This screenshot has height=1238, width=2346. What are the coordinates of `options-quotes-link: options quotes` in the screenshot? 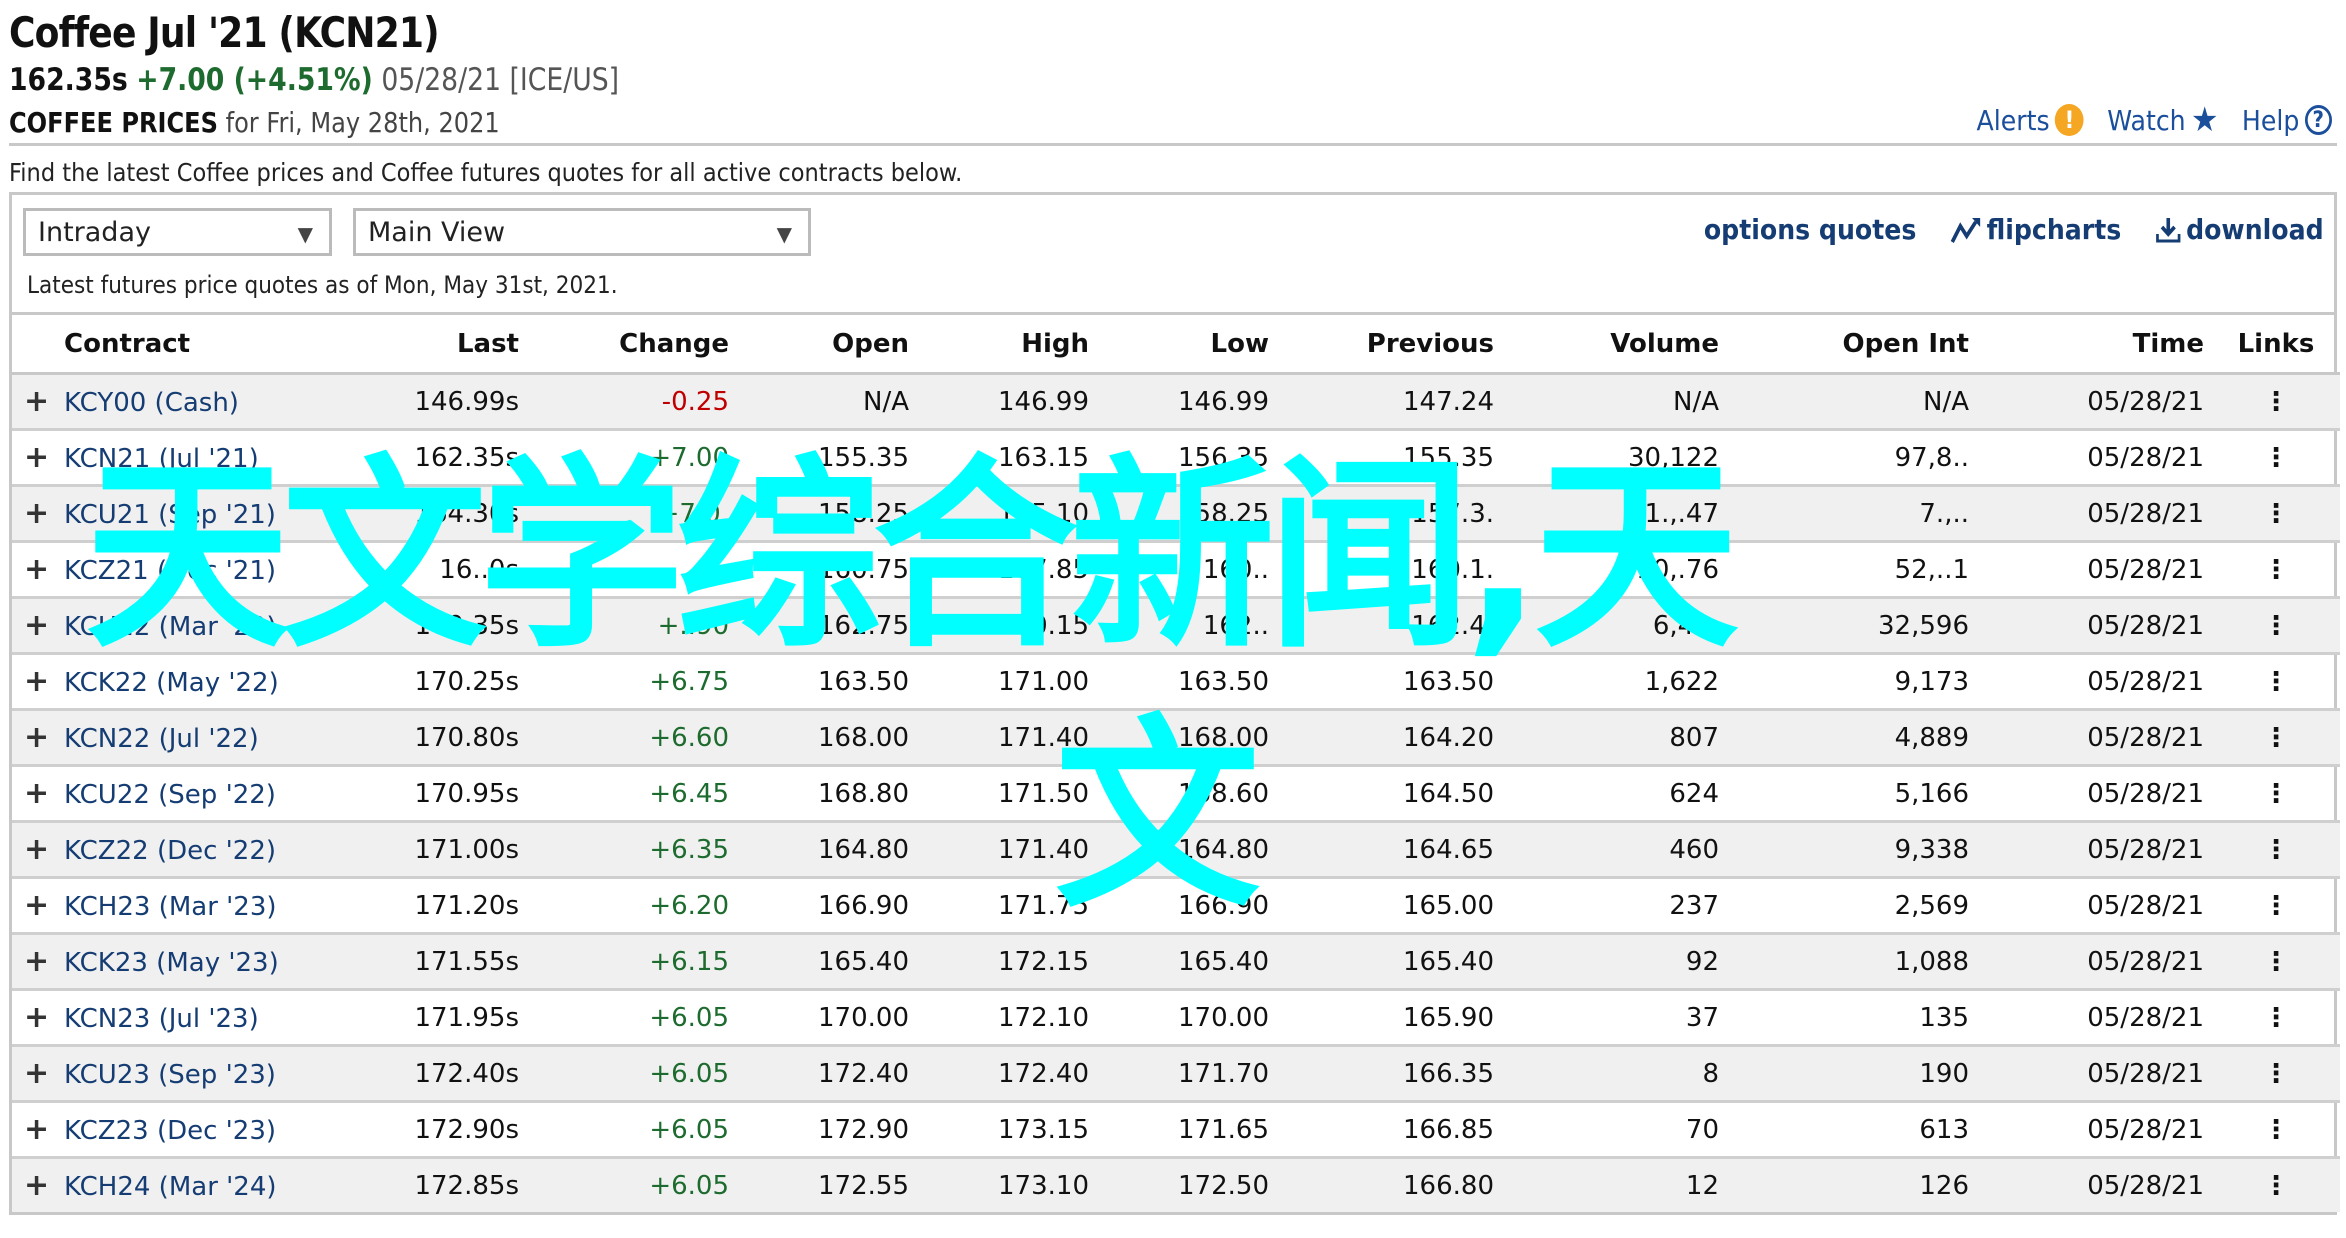 It's located at (1810, 229).